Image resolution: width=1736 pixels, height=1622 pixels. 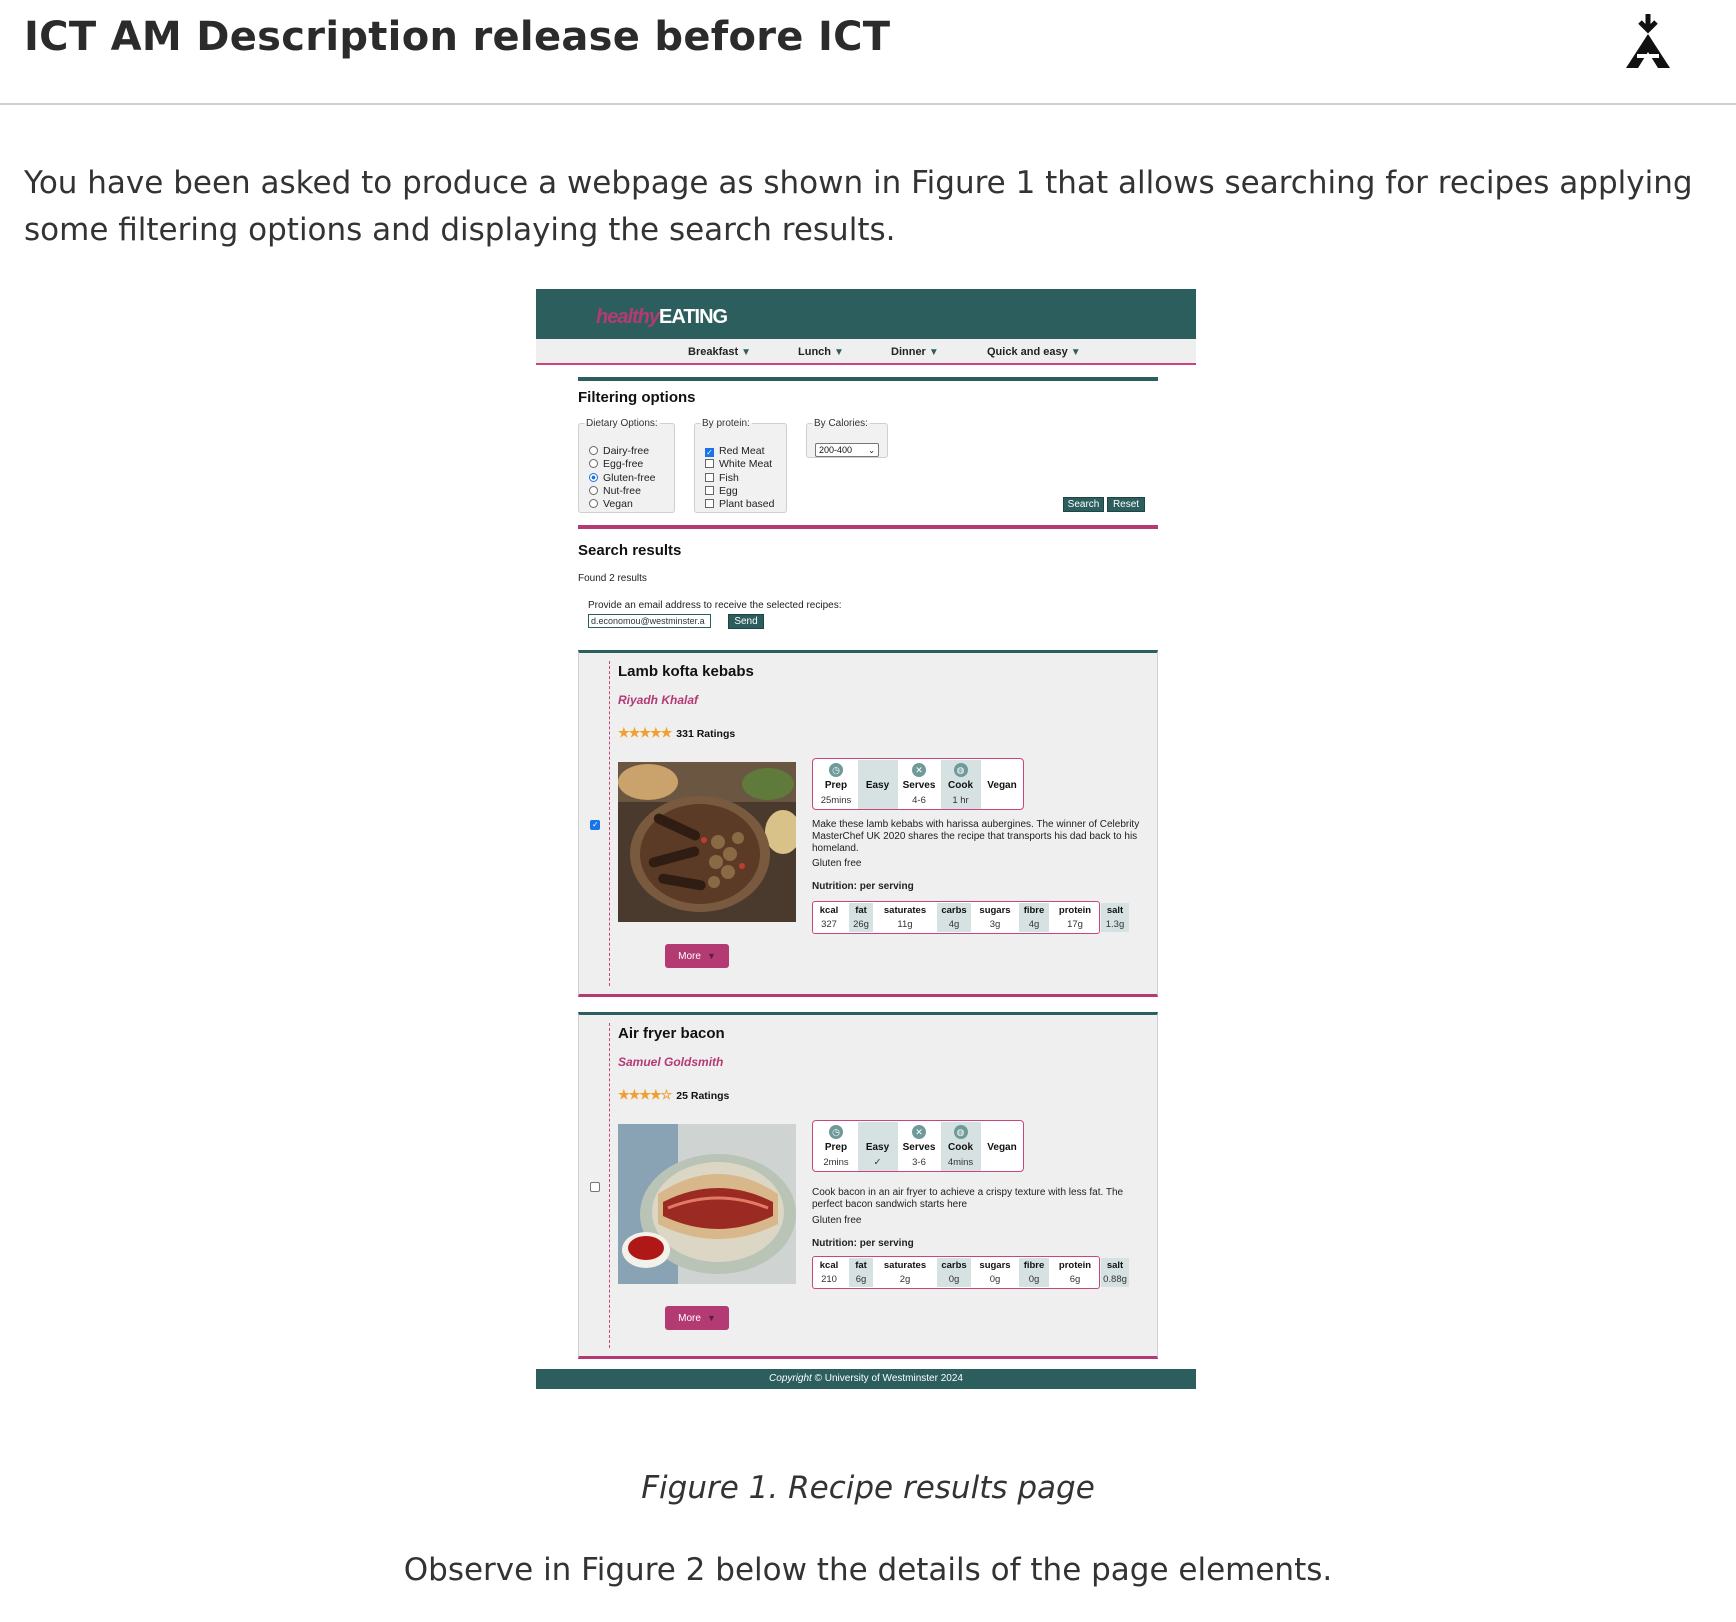 I want to click on nutrition-saturates: saturates 11g, so click(x=905, y=917).